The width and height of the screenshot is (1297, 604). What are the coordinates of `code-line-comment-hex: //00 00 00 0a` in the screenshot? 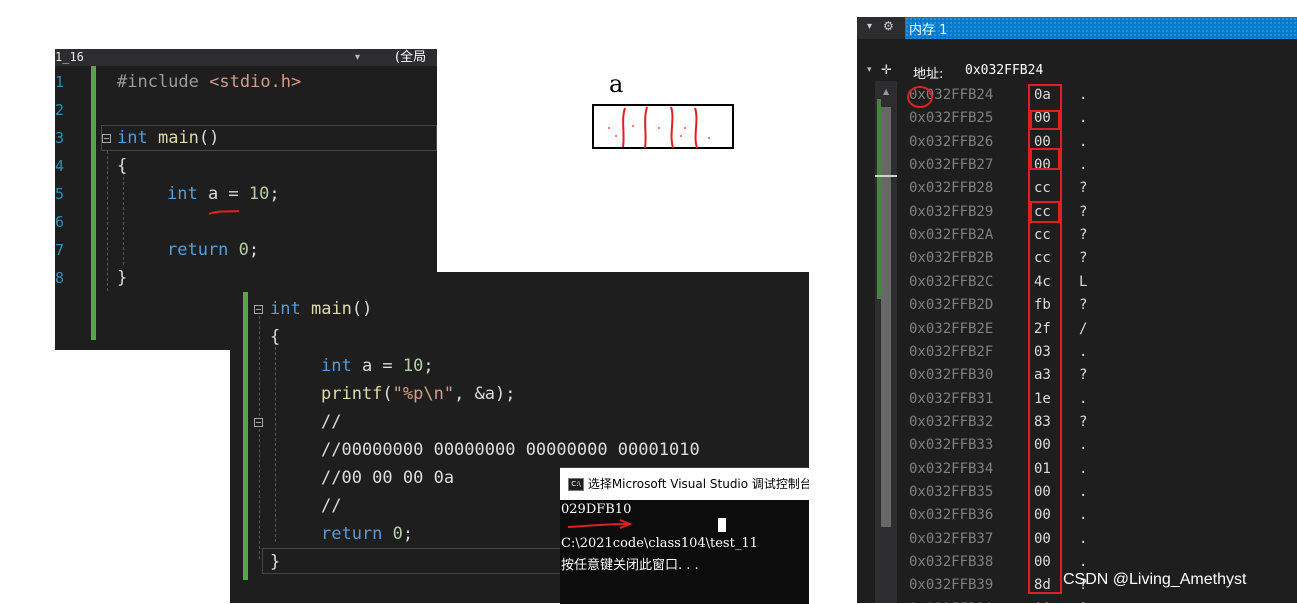 It's located at (387, 478).